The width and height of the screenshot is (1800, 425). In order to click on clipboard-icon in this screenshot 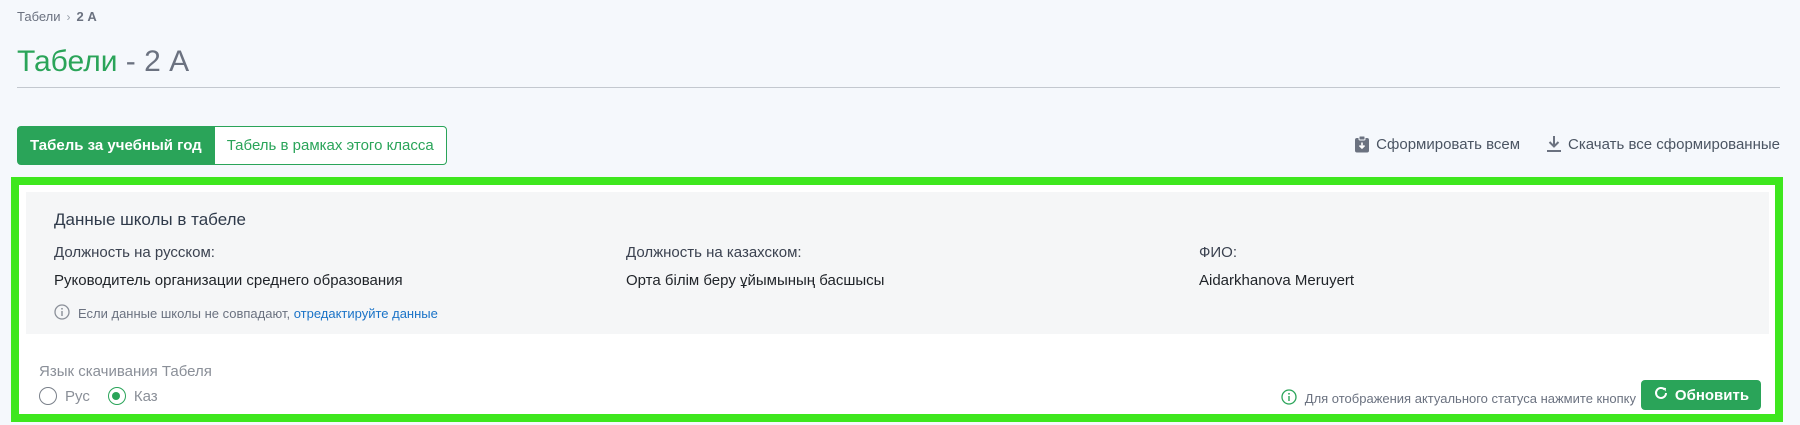, I will do `click(1362, 144)`.